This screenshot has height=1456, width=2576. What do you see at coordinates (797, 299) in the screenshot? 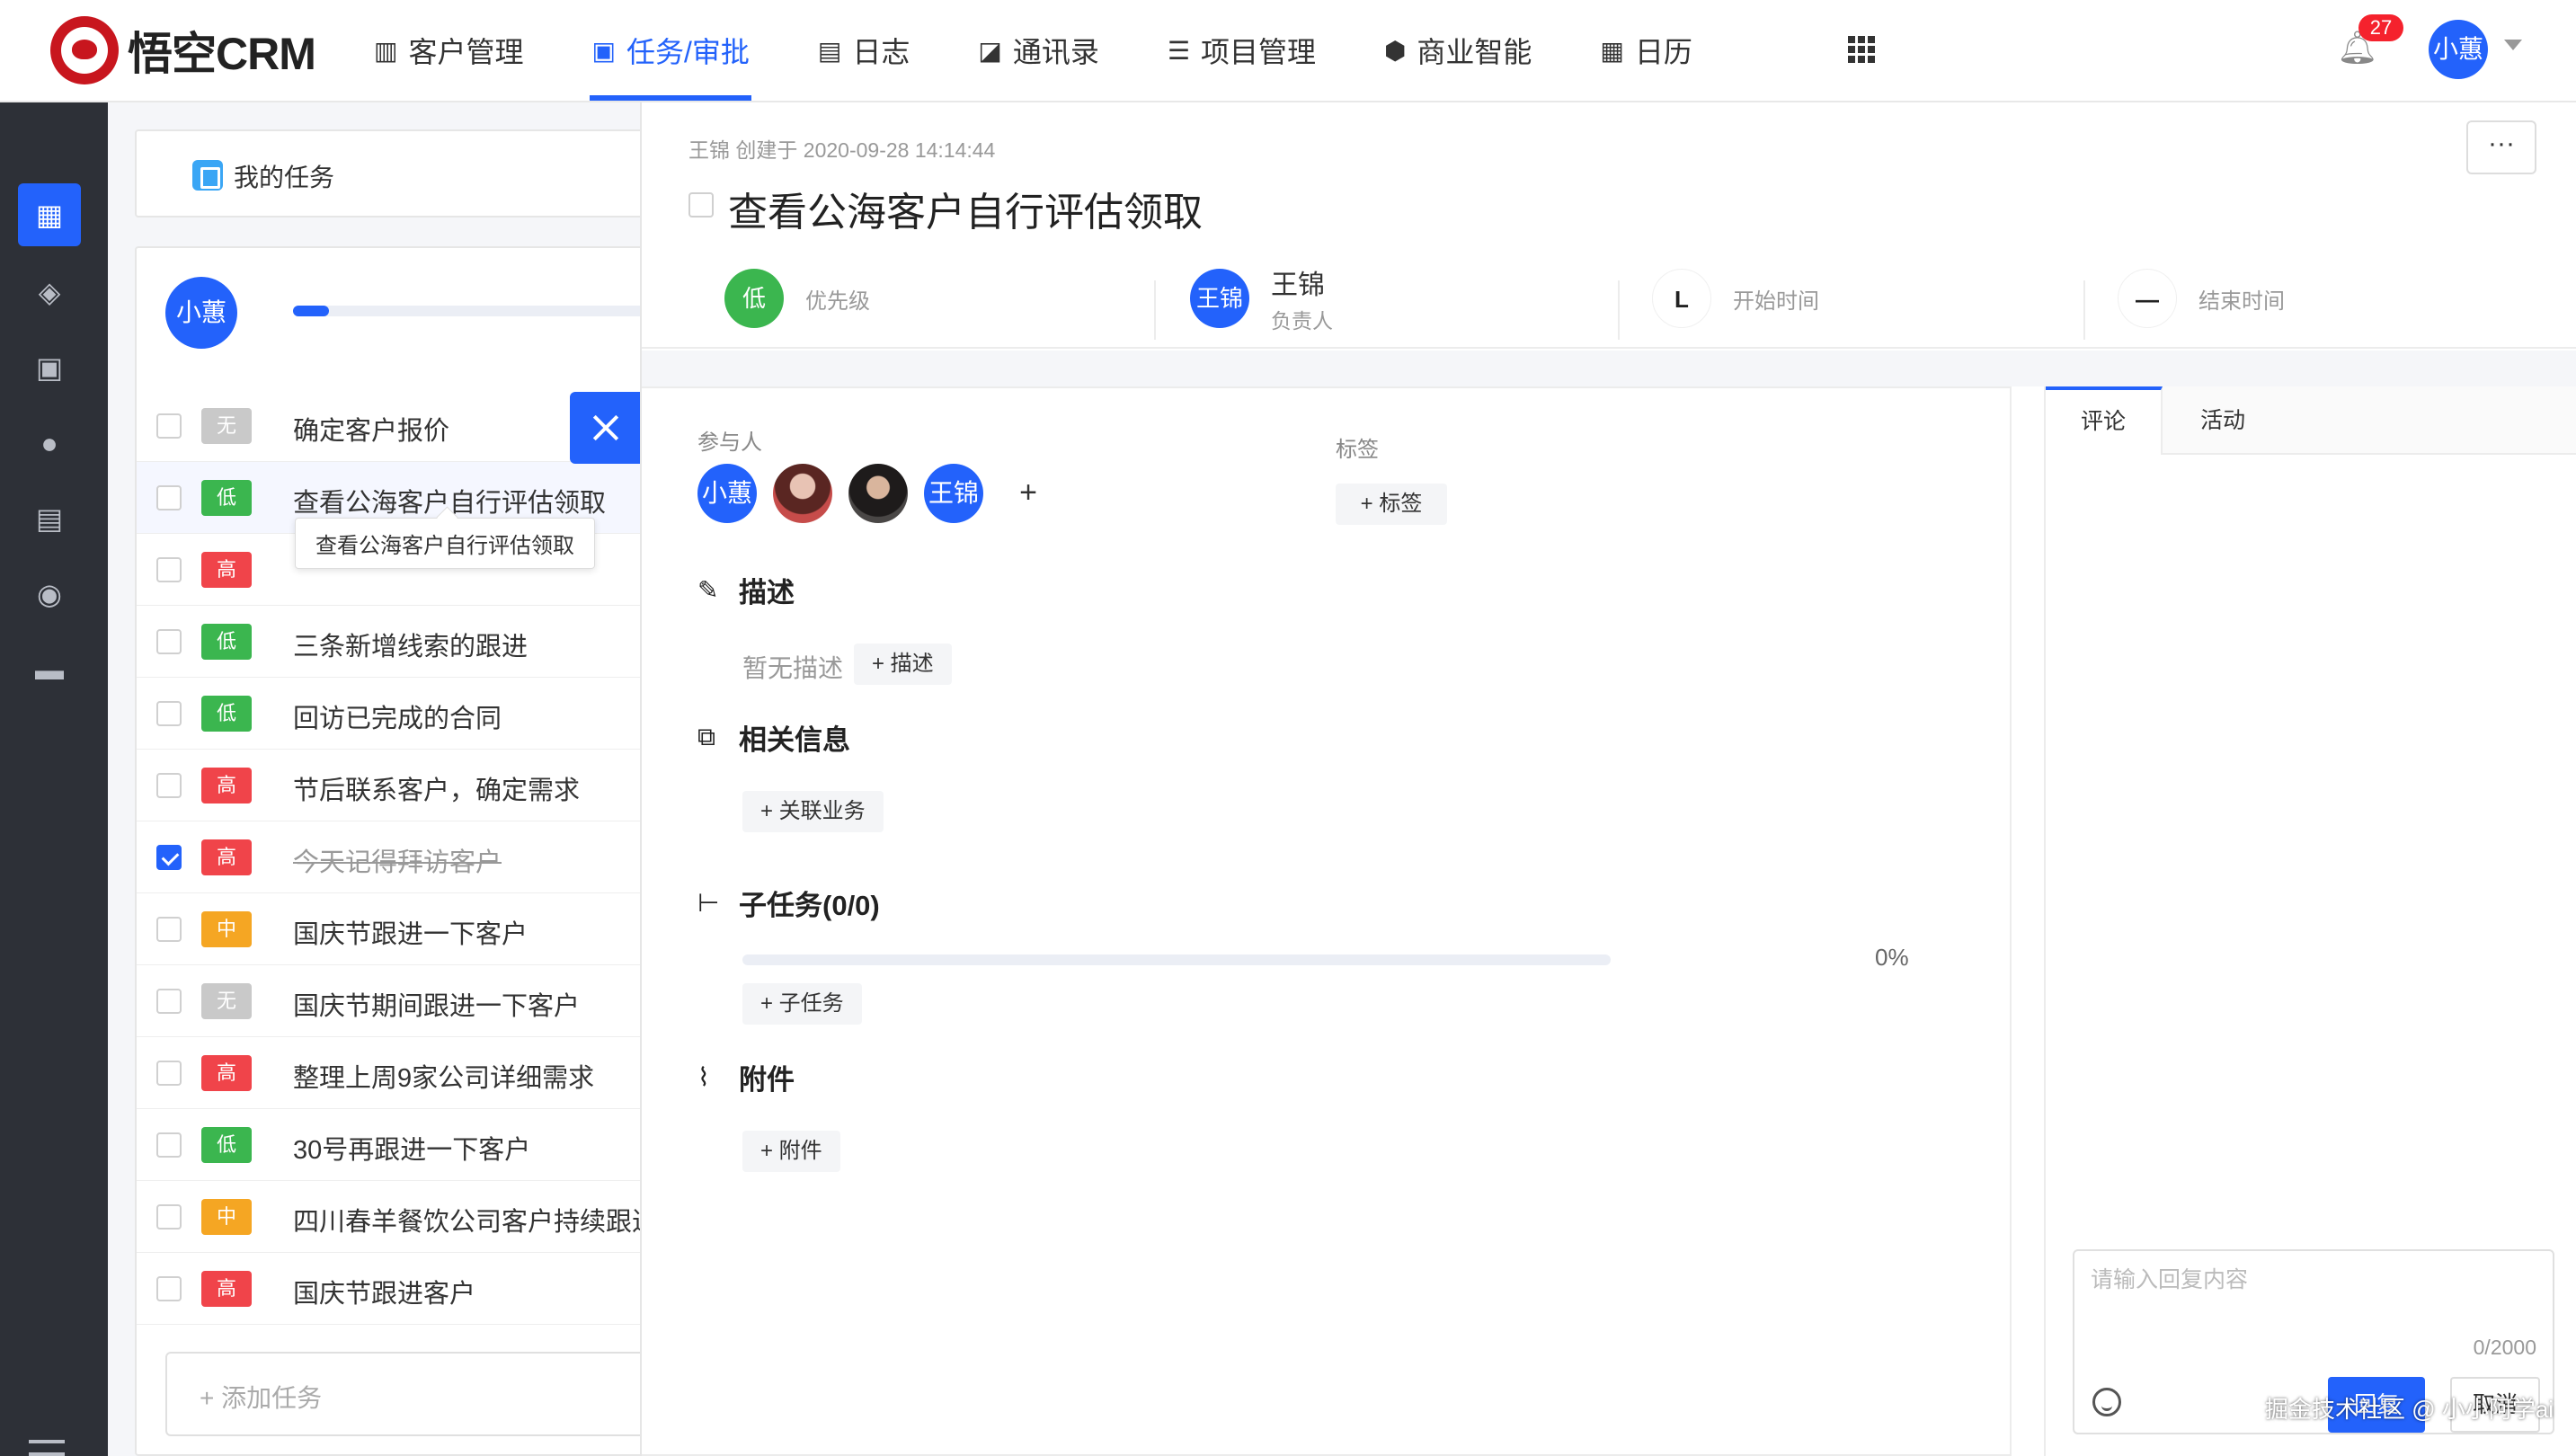
I see `priority-field: 低 优先级` at bounding box center [797, 299].